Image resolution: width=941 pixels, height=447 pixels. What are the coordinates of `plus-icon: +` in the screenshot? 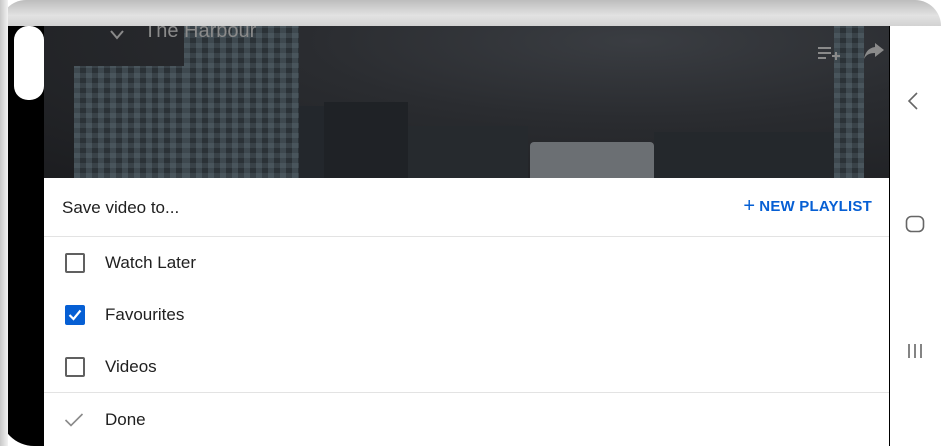 It's located at (749, 206).